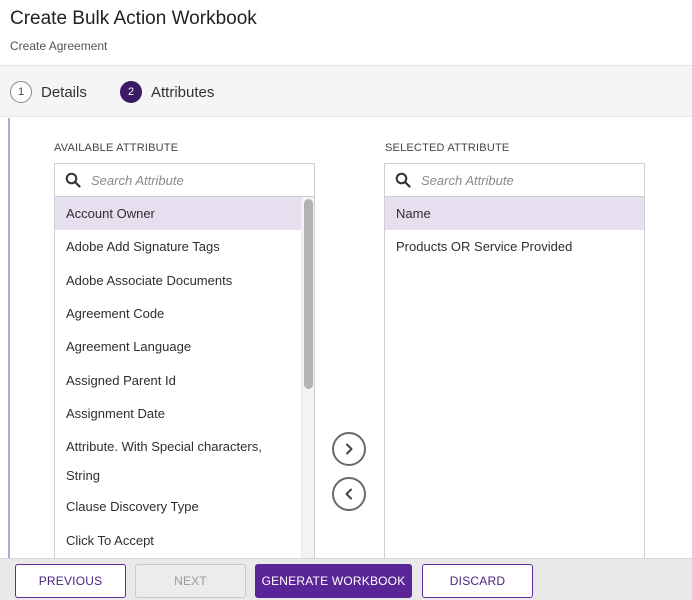 The width and height of the screenshot is (692, 600). I want to click on selected-search-box, so click(514, 180).